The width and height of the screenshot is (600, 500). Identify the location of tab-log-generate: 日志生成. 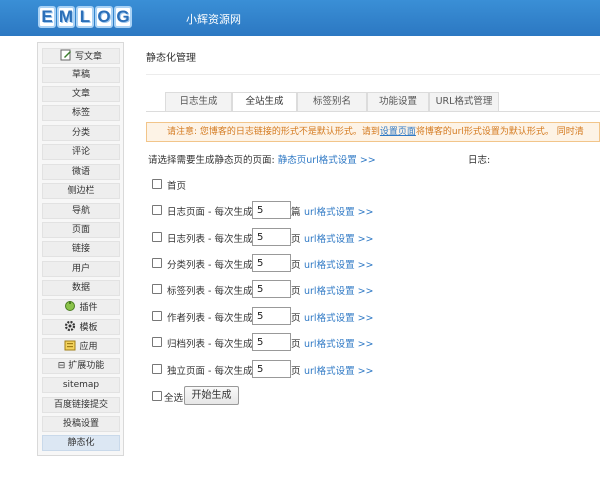
(198, 102).